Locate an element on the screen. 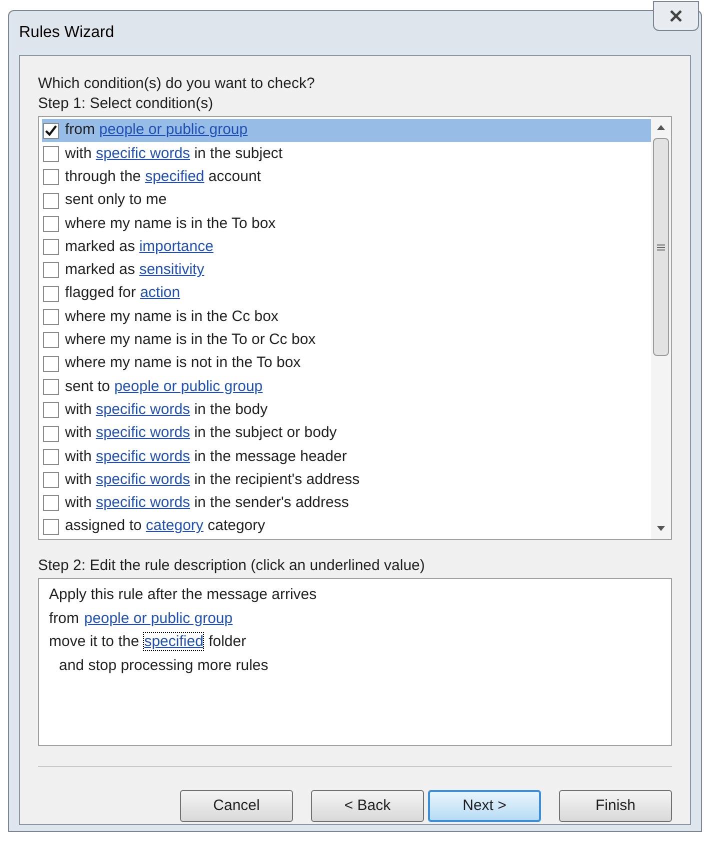 The height and width of the screenshot is (854, 704). condition-text: flagged for action is located at coordinates (122, 293).